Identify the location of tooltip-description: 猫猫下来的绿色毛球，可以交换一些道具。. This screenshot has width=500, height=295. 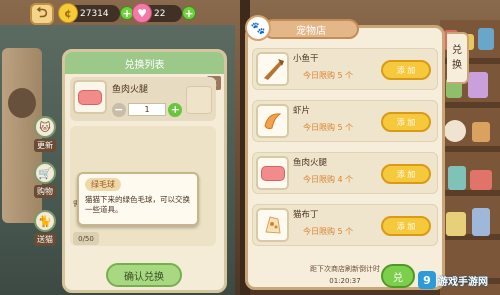
(137, 204).